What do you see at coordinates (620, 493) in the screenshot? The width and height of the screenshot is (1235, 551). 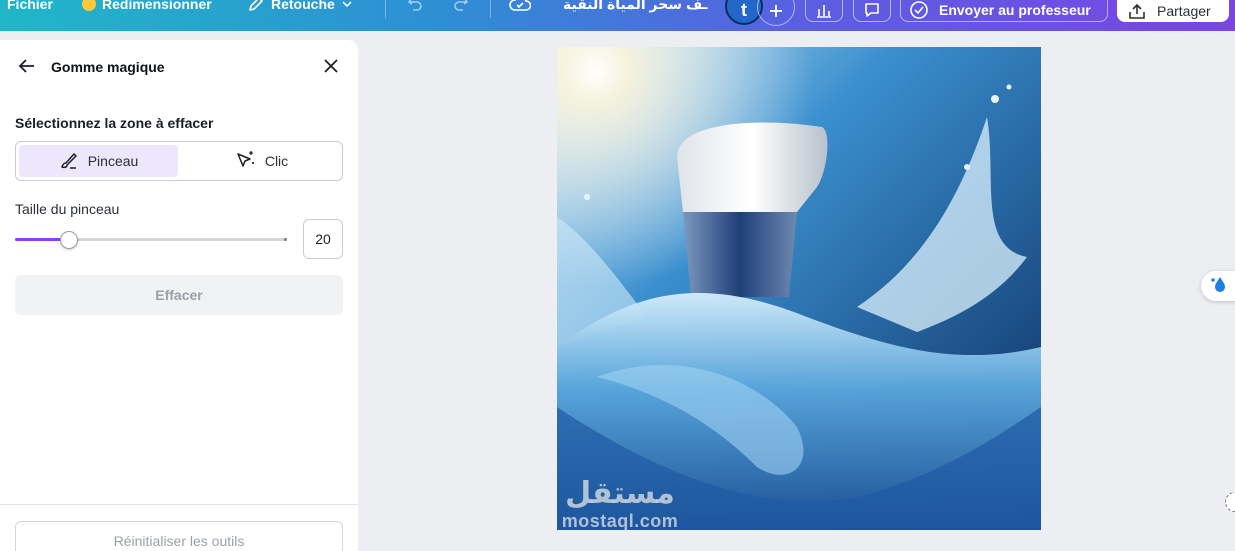 I see `watermark-arabic: مستقل` at bounding box center [620, 493].